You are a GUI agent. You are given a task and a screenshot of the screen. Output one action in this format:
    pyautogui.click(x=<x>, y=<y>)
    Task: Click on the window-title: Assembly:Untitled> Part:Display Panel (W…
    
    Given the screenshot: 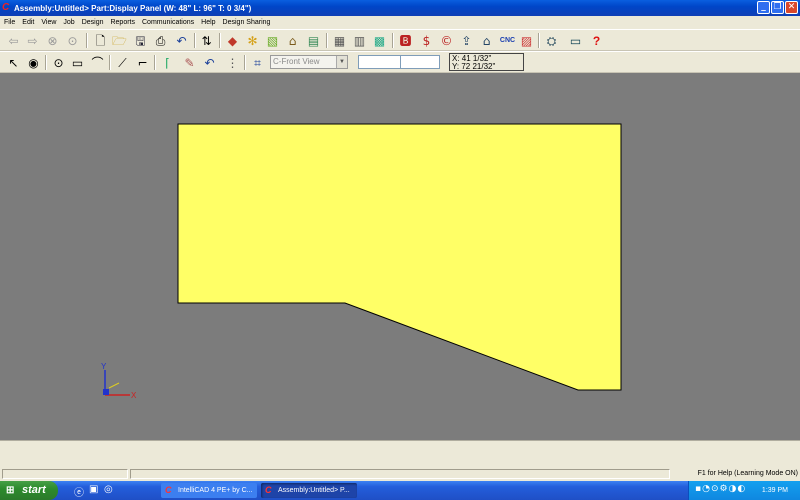 What is the action you would take?
    pyautogui.click(x=133, y=8)
    